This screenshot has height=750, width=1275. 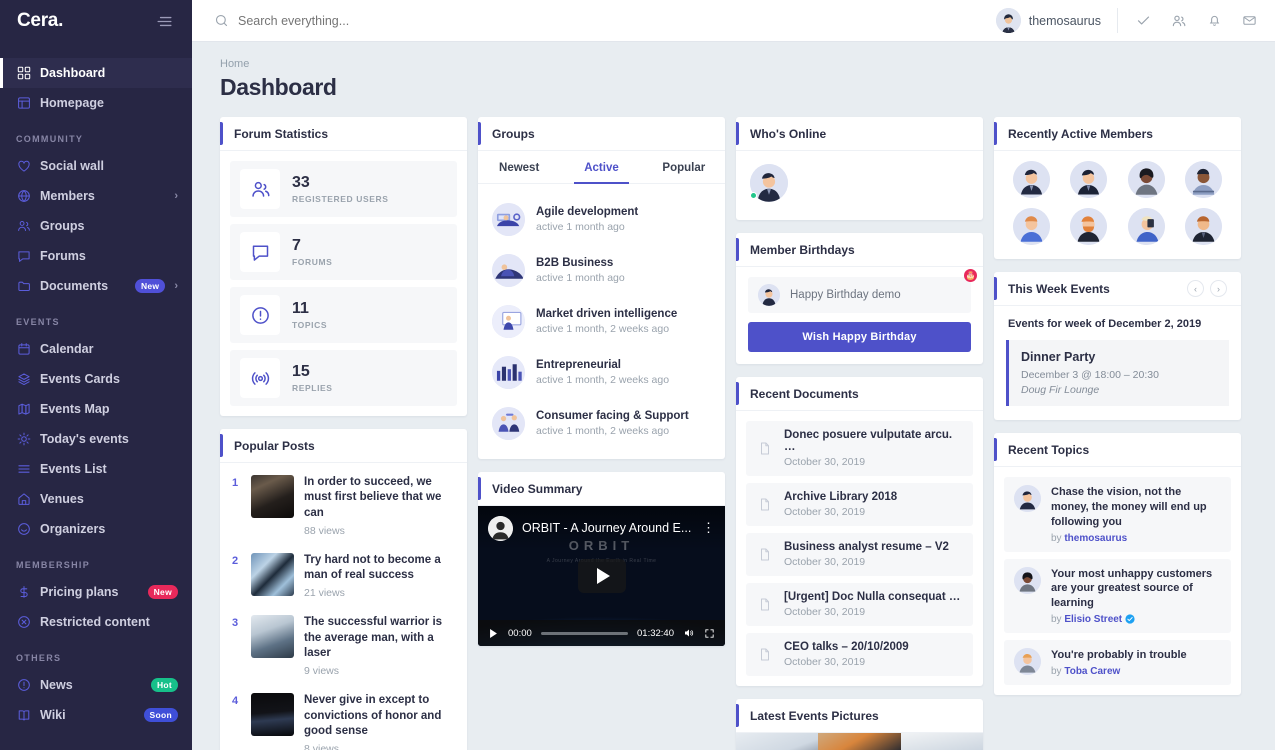 What do you see at coordinates (769, 183) in the screenshot?
I see `online-member-avatar` at bounding box center [769, 183].